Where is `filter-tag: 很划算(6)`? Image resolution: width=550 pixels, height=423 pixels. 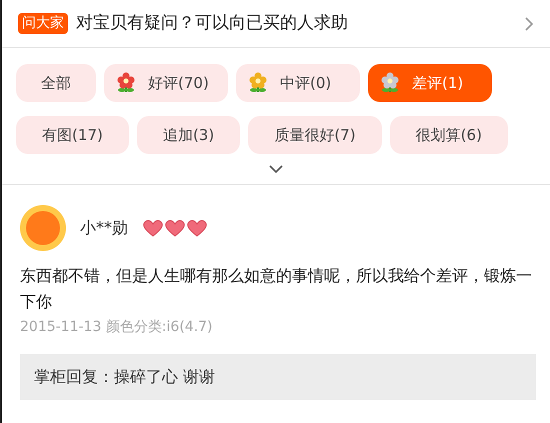 filter-tag: 很划算(6) is located at coordinates (449, 135).